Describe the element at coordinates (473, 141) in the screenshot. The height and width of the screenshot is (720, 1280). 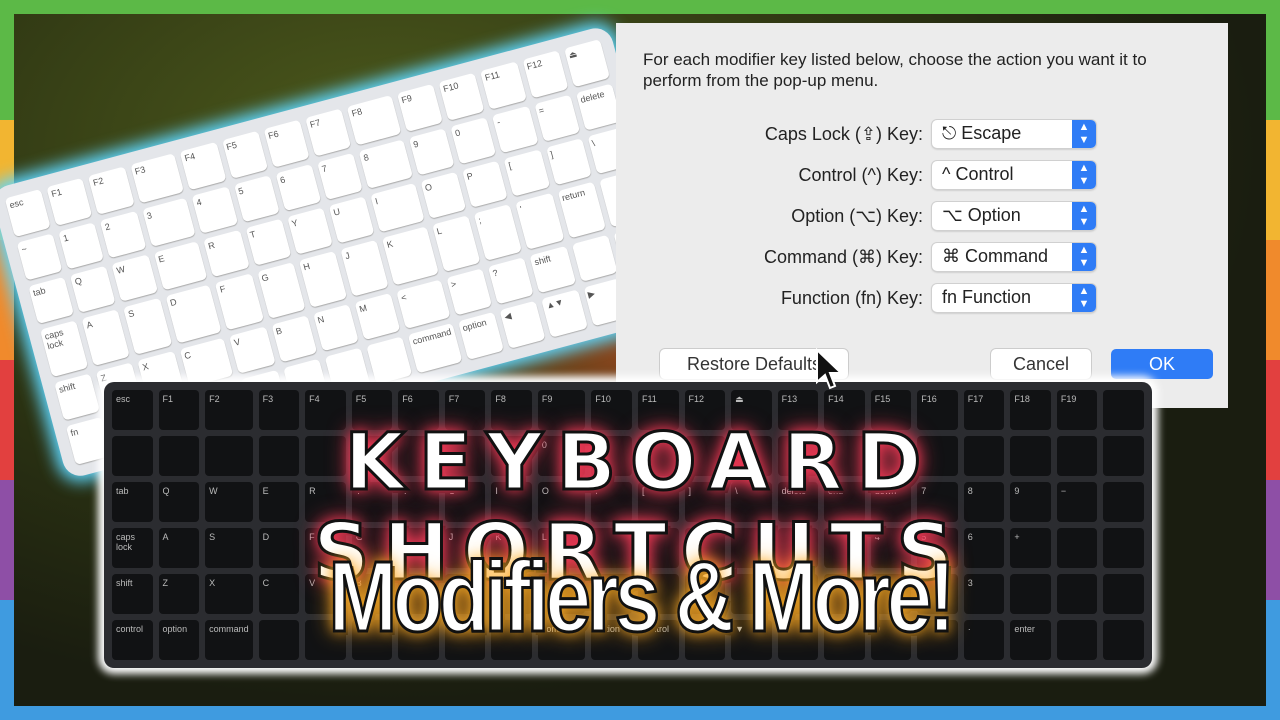
I see `keyboard-key: 0` at that location.